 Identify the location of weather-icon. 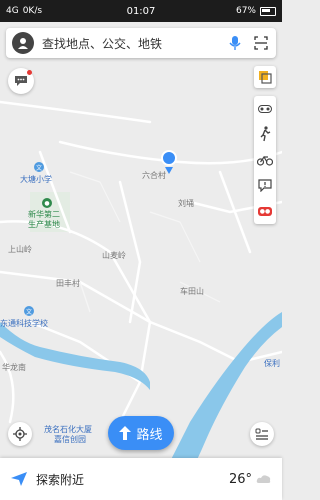
(263, 479).